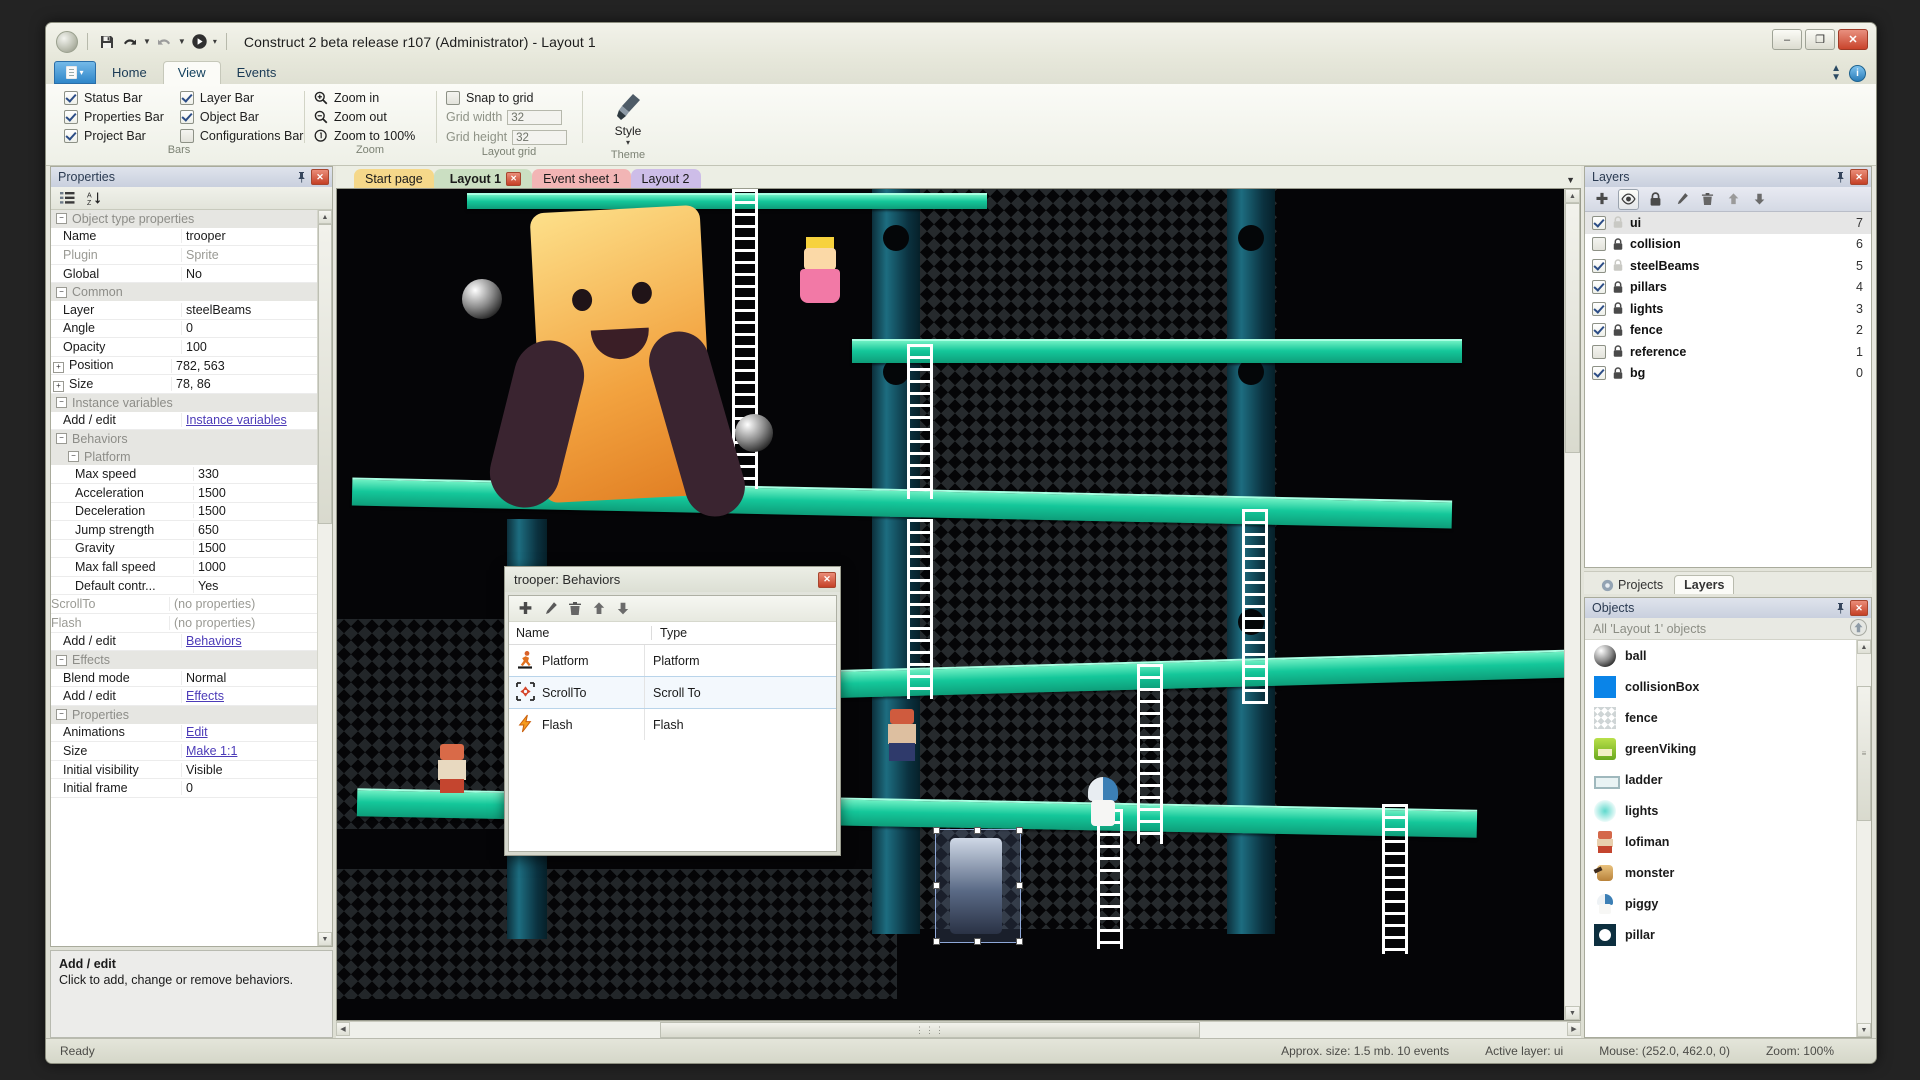 The height and width of the screenshot is (1080, 1920). What do you see at coordinates (255, 474) in the screenshot?
I see `property-value: 330` at bounding box center [255, 474].